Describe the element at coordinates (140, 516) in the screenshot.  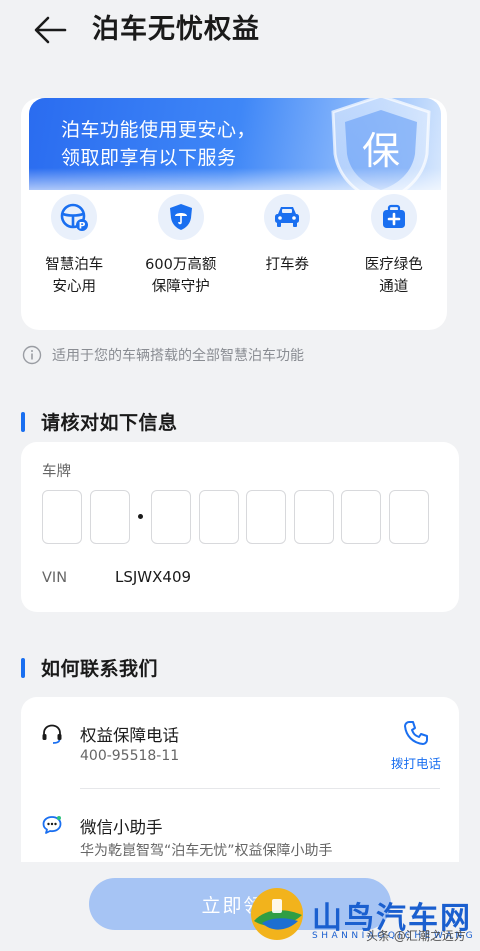
I see `plate-separator-dot` at that location.